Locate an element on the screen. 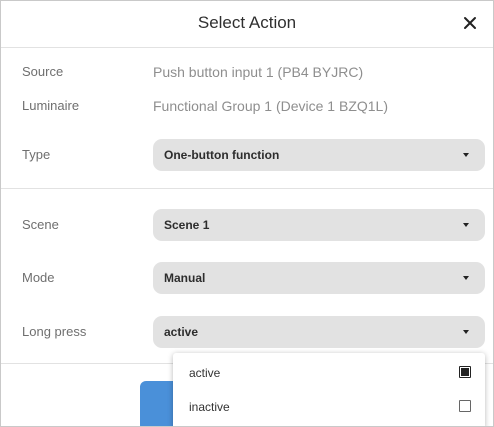 The image size is (494, 427). long-press-row: Long press active is located at coordinates (247, 332).